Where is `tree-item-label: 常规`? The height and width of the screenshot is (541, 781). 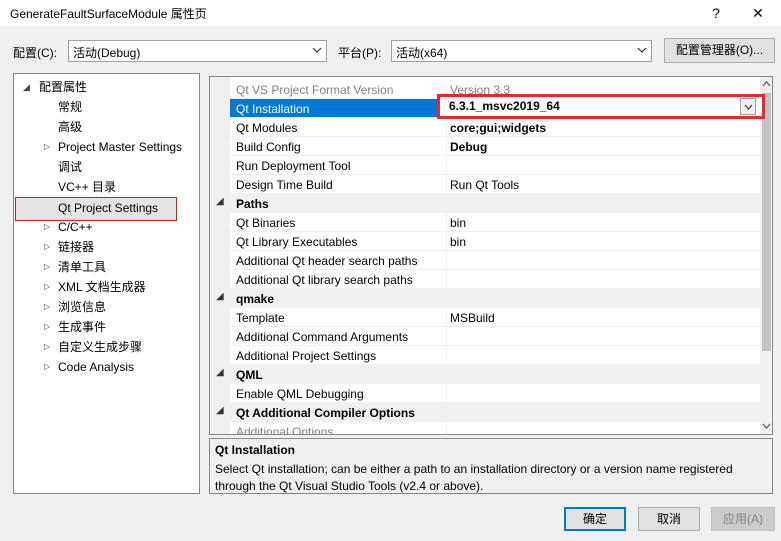 tree-item-label: 常规 is located at coordinates (70, 107).